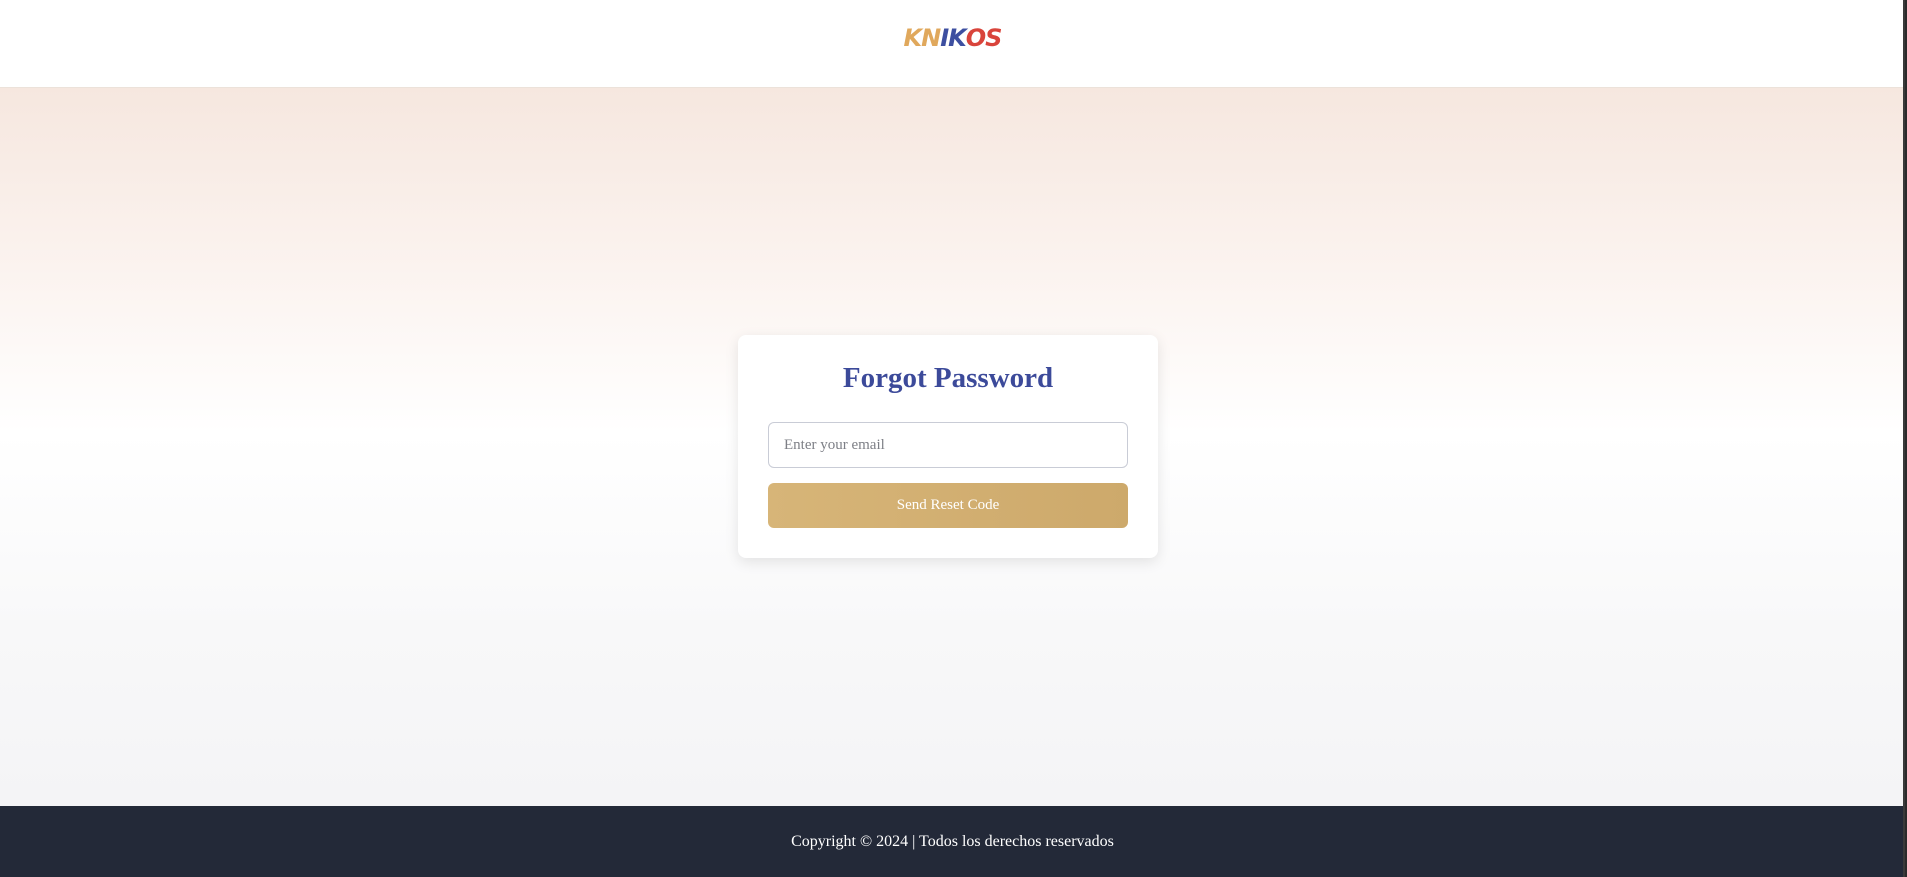 This screenshot has width=1907, height=877. What do you see at coordinates (1904, 438) in the screenshot?
I see `window-edge` at bounding box center [1904, 438].